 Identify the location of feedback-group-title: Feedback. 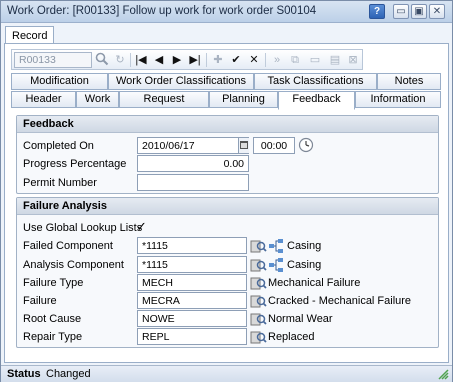
(227, 124).